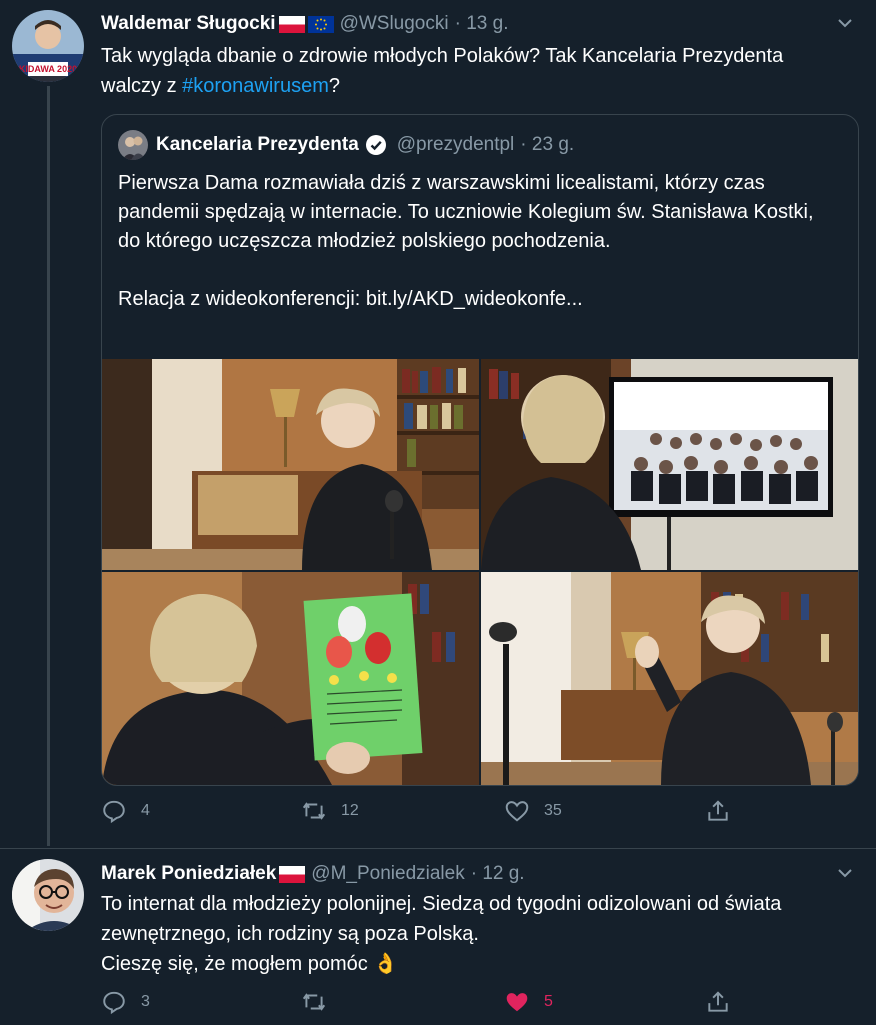 This screenshot has width=876, height=1025. I want to click on photo-first-lady-desk, so click(290, 464).